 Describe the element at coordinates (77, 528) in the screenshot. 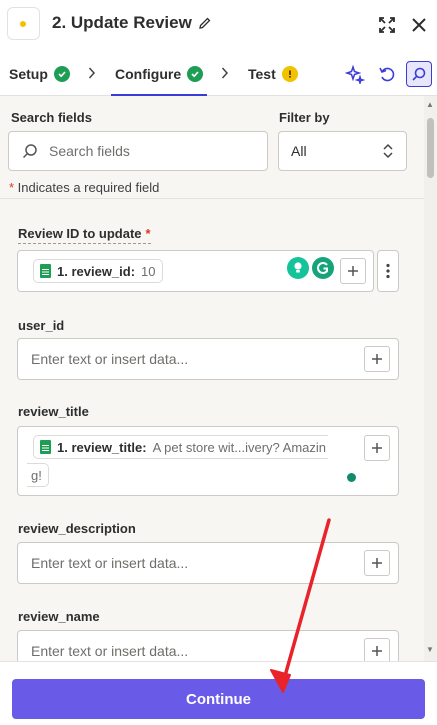

I see `field-label-review-description: review_description` at that location.